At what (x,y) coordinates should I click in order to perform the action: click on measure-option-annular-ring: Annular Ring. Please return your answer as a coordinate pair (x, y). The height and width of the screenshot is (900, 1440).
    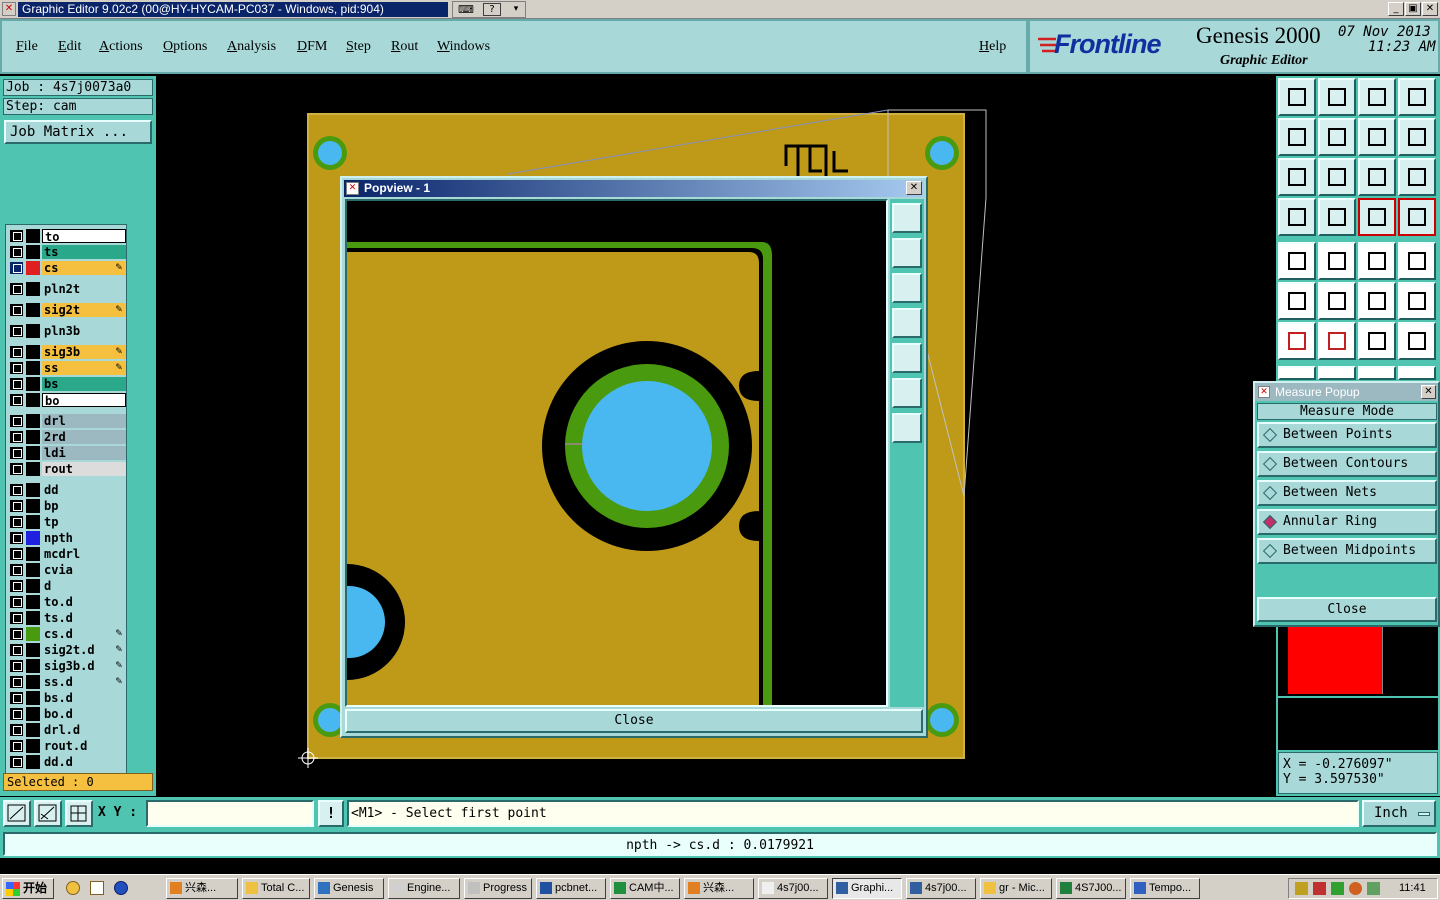
    Looking at the image, I should click on (1347, 522).